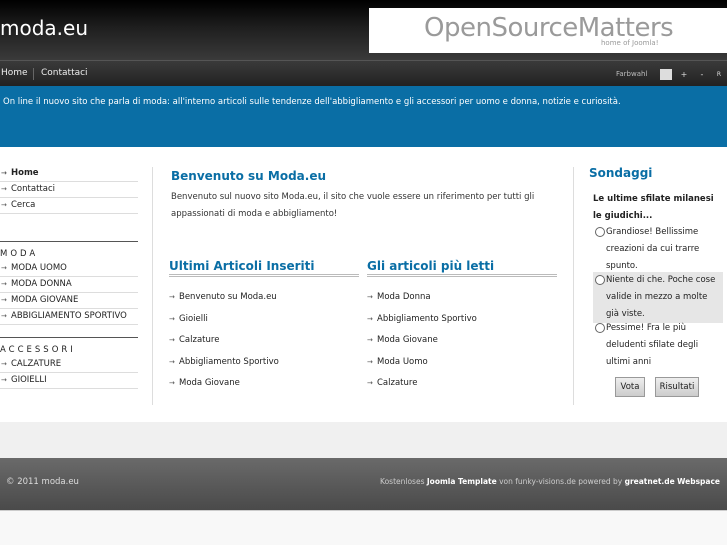 The height and width of the screenshot is (545, 727). I want to click on poll-title: Sondaggi, so click(621, 173).